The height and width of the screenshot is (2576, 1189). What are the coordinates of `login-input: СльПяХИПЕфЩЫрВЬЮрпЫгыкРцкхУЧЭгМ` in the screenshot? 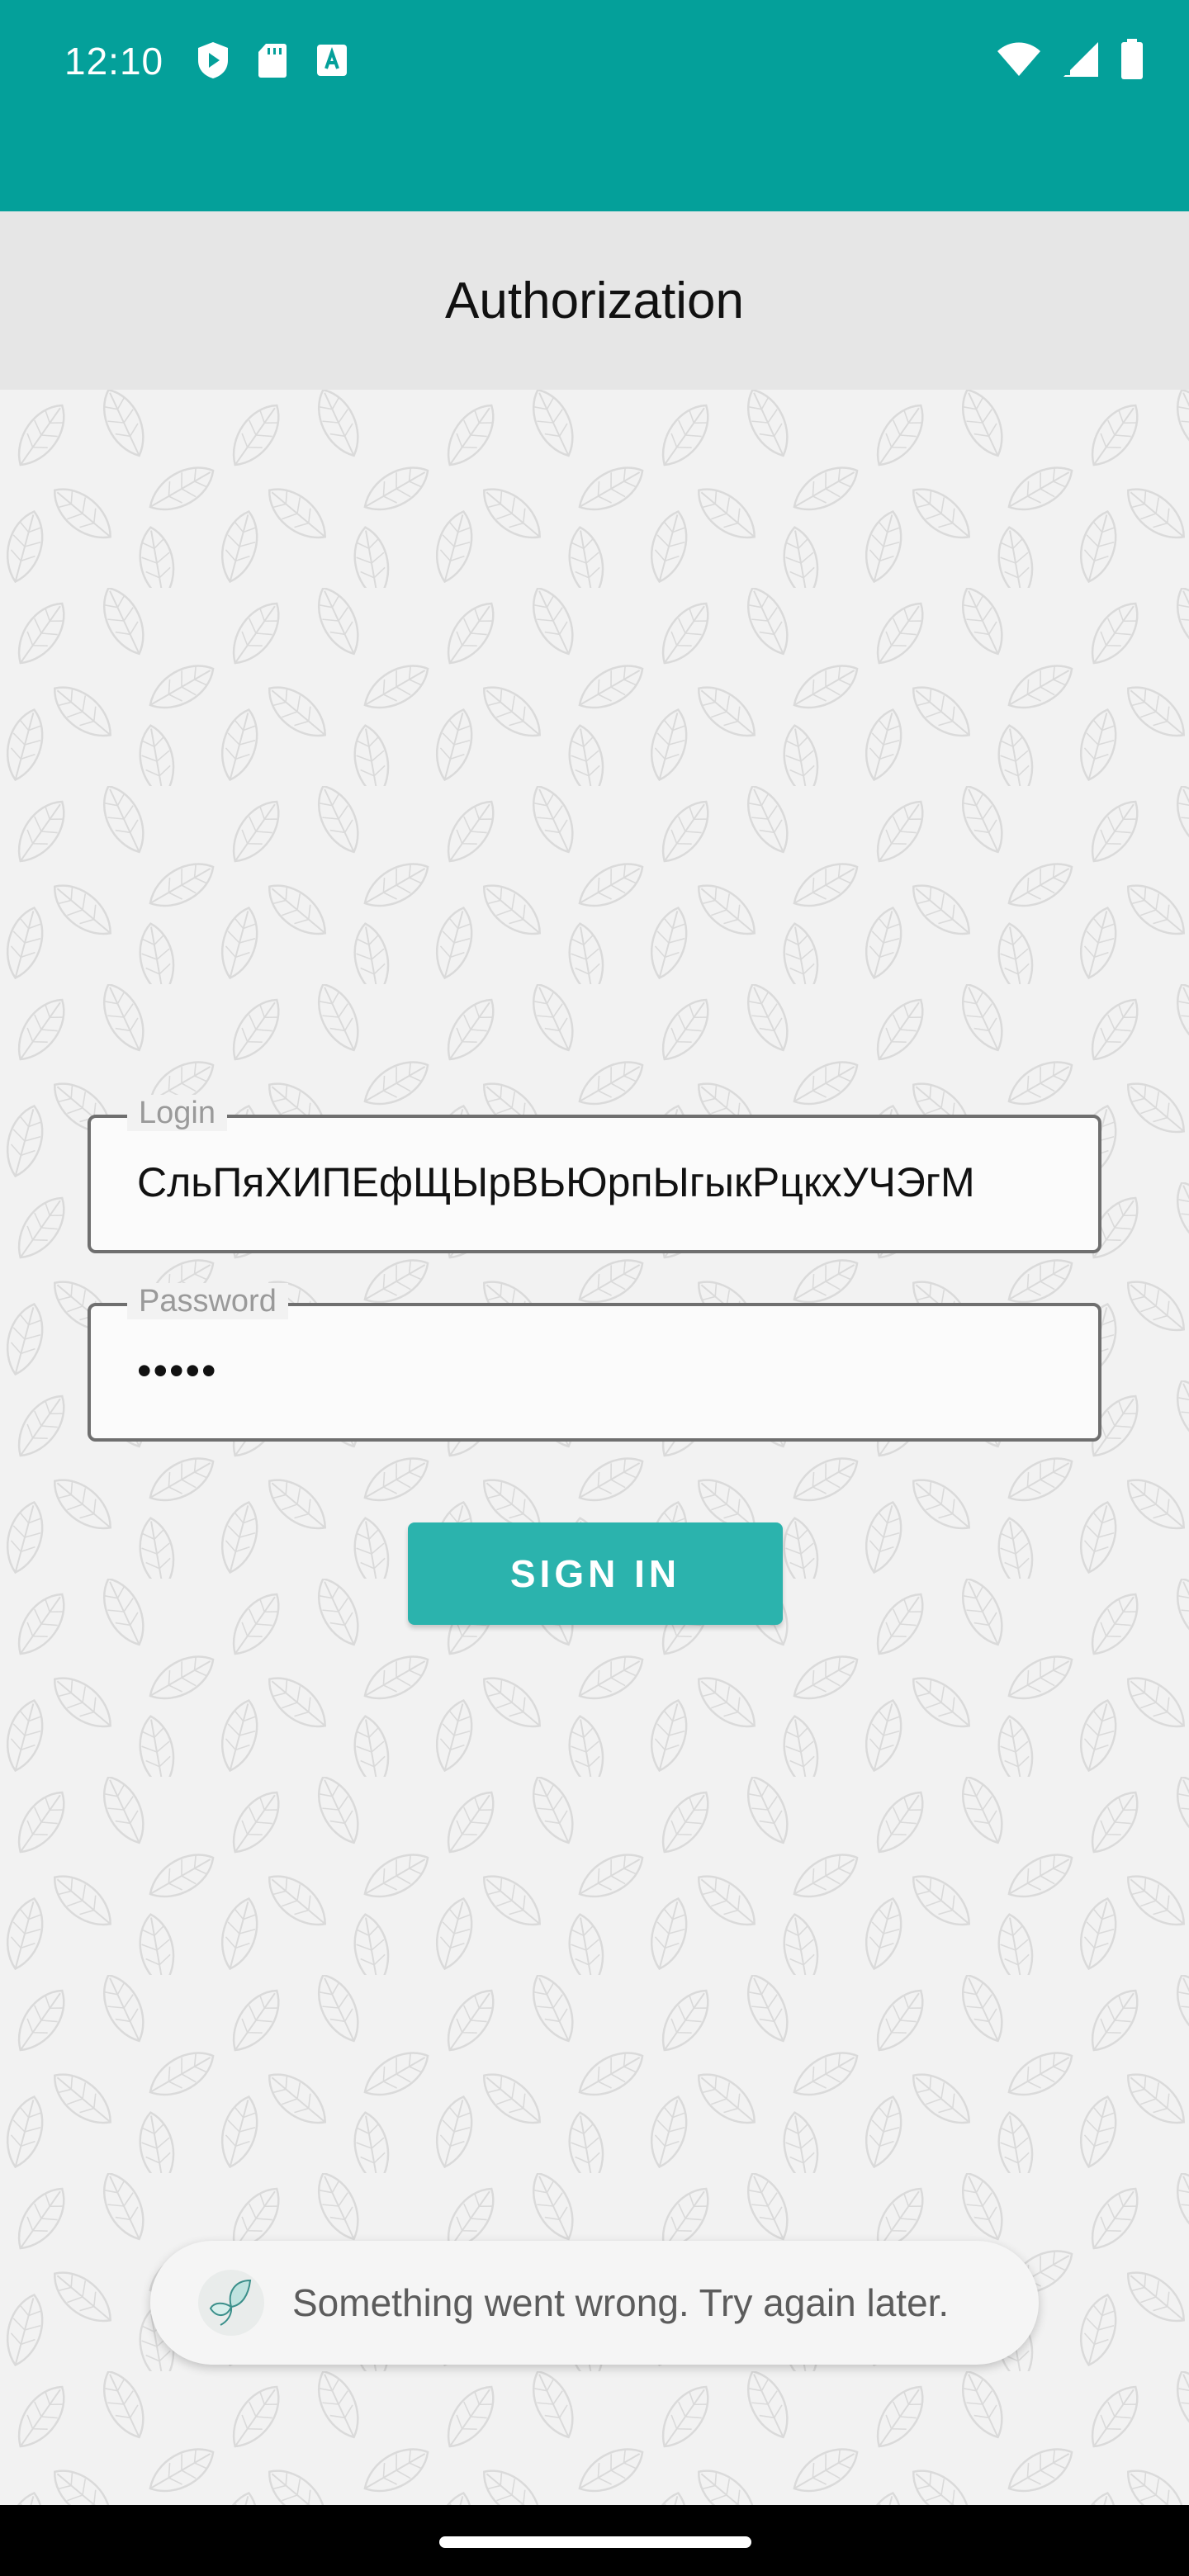 It's located at (595, 1182).